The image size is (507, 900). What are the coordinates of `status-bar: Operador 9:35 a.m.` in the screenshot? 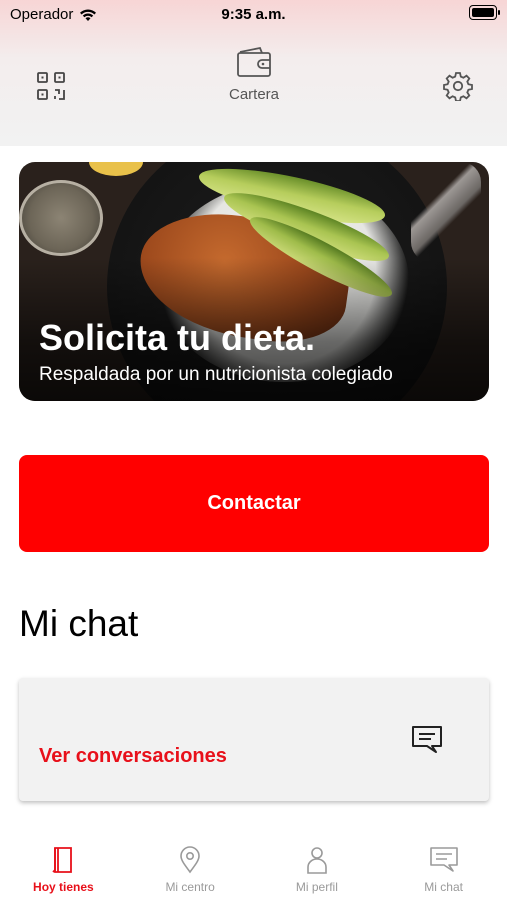 It's located at (253, 15).